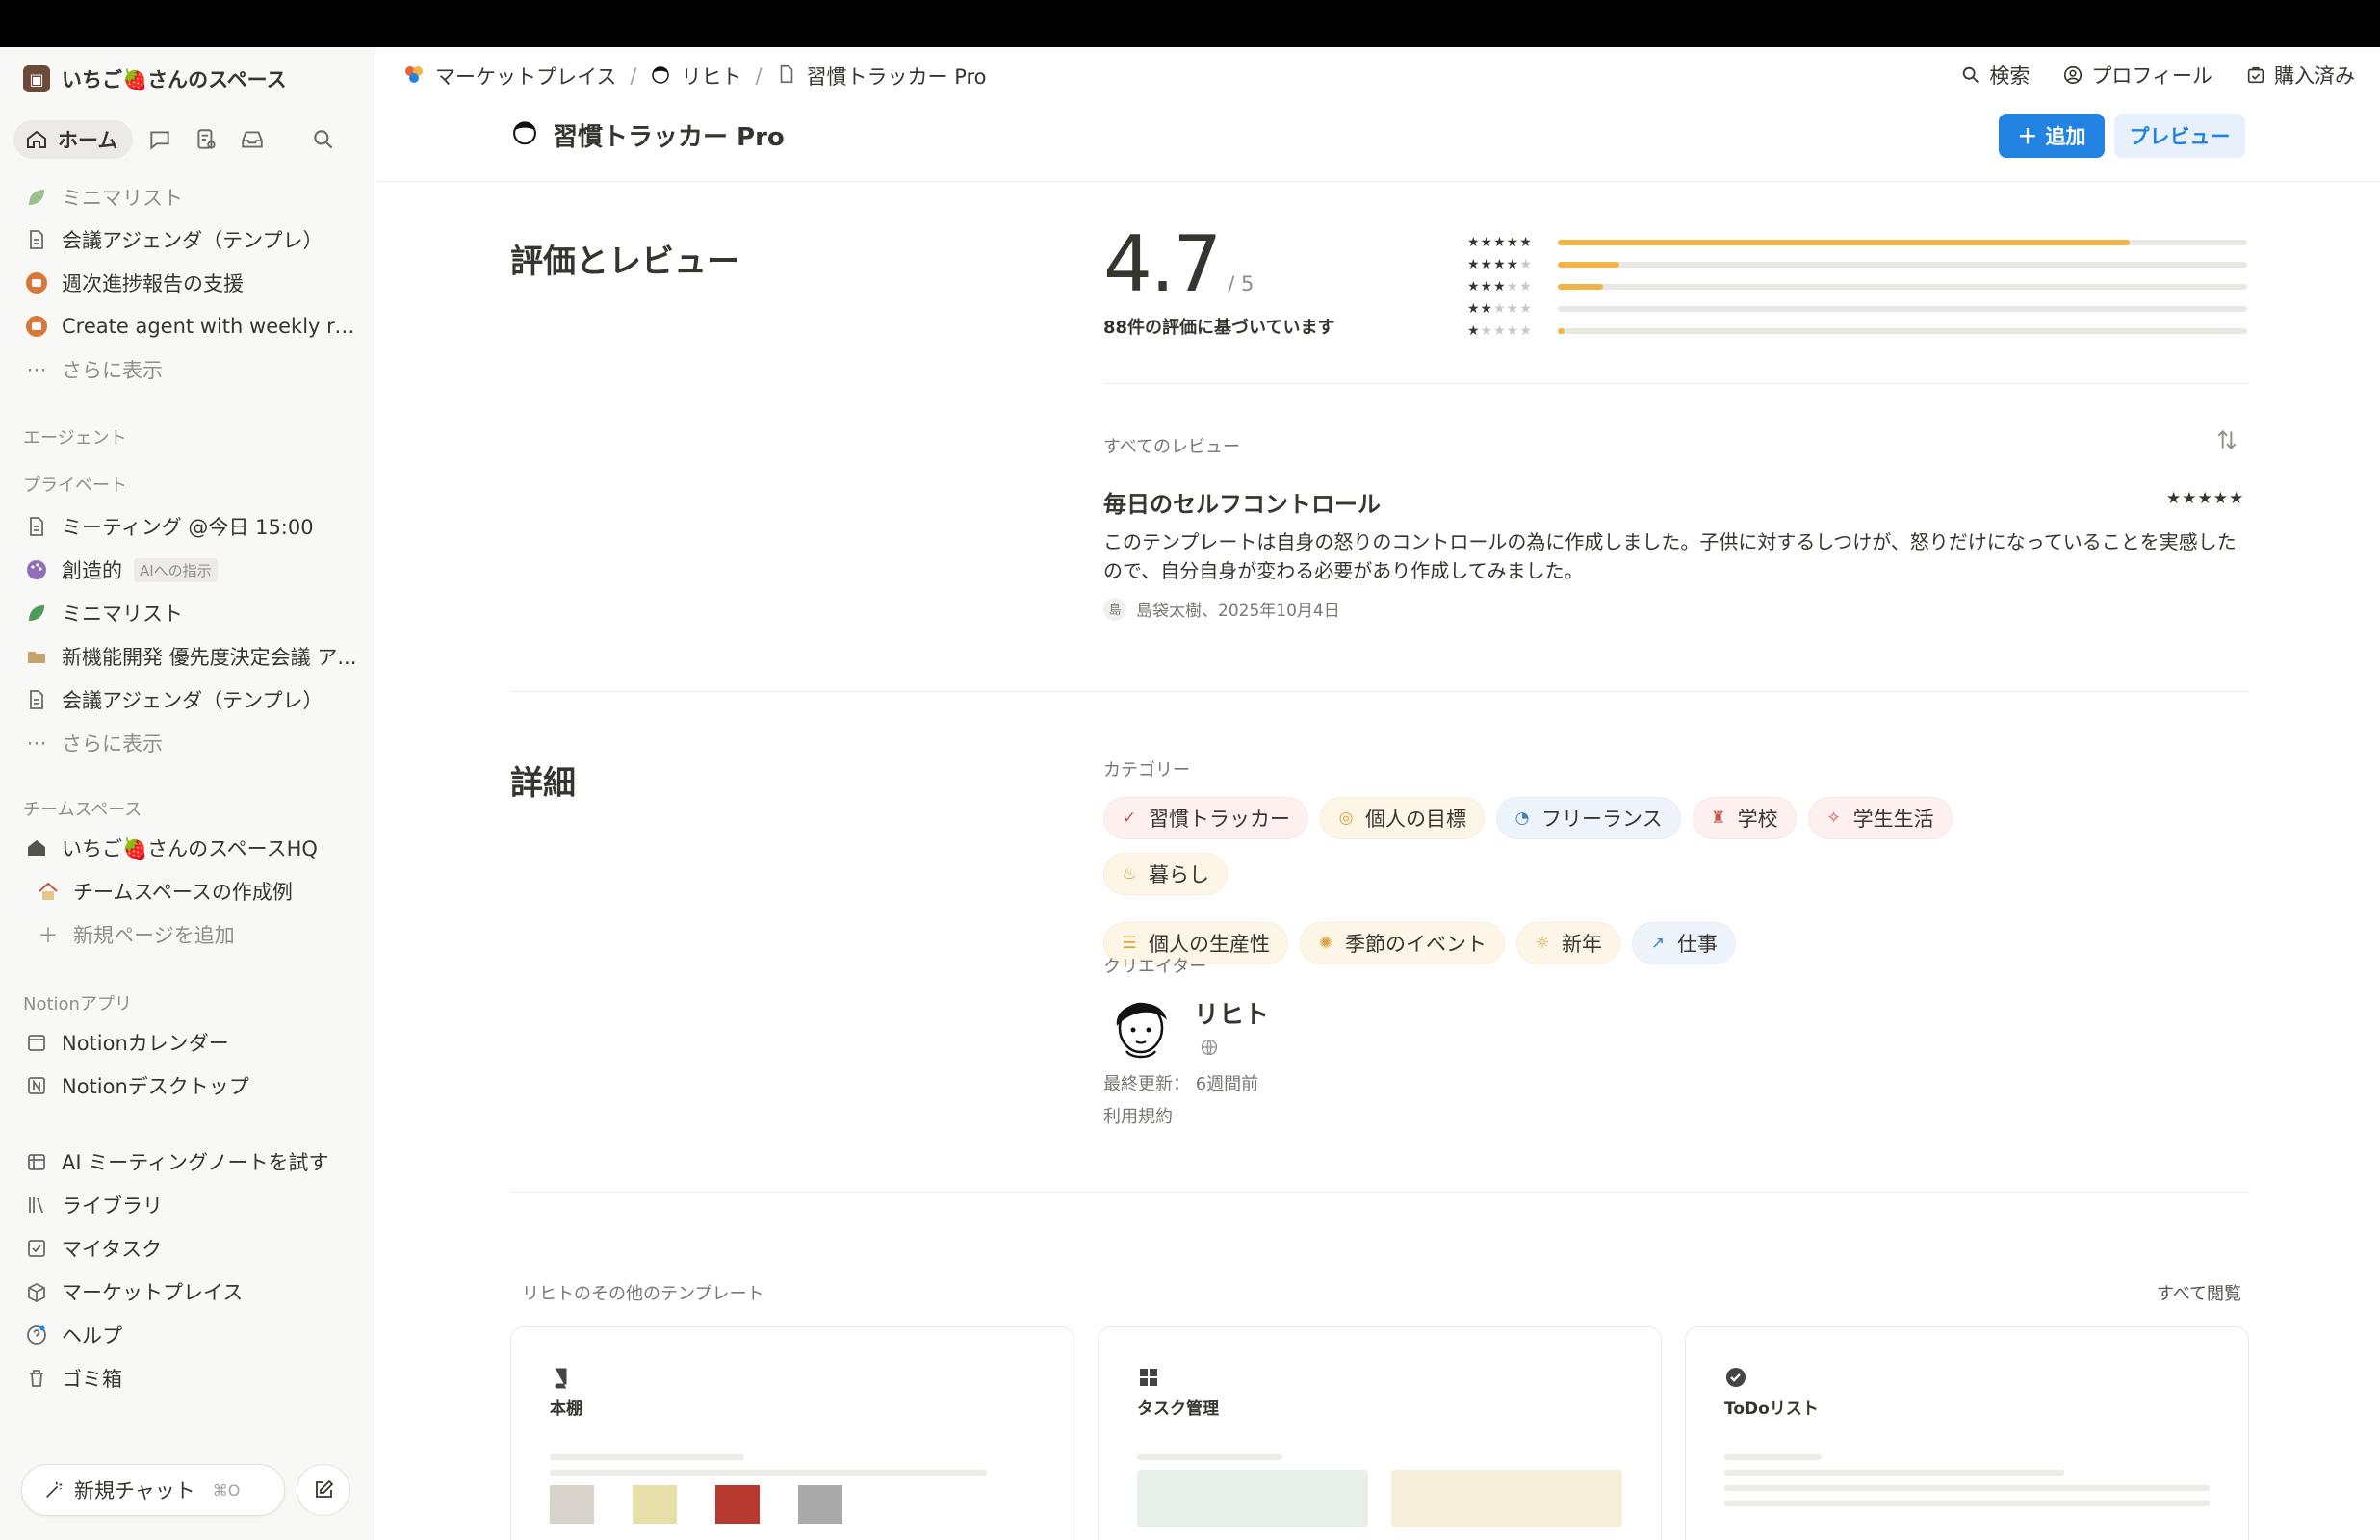  I want to click on sidebar-item-marketplace: マーケットプレイス, so click(193, 1291).